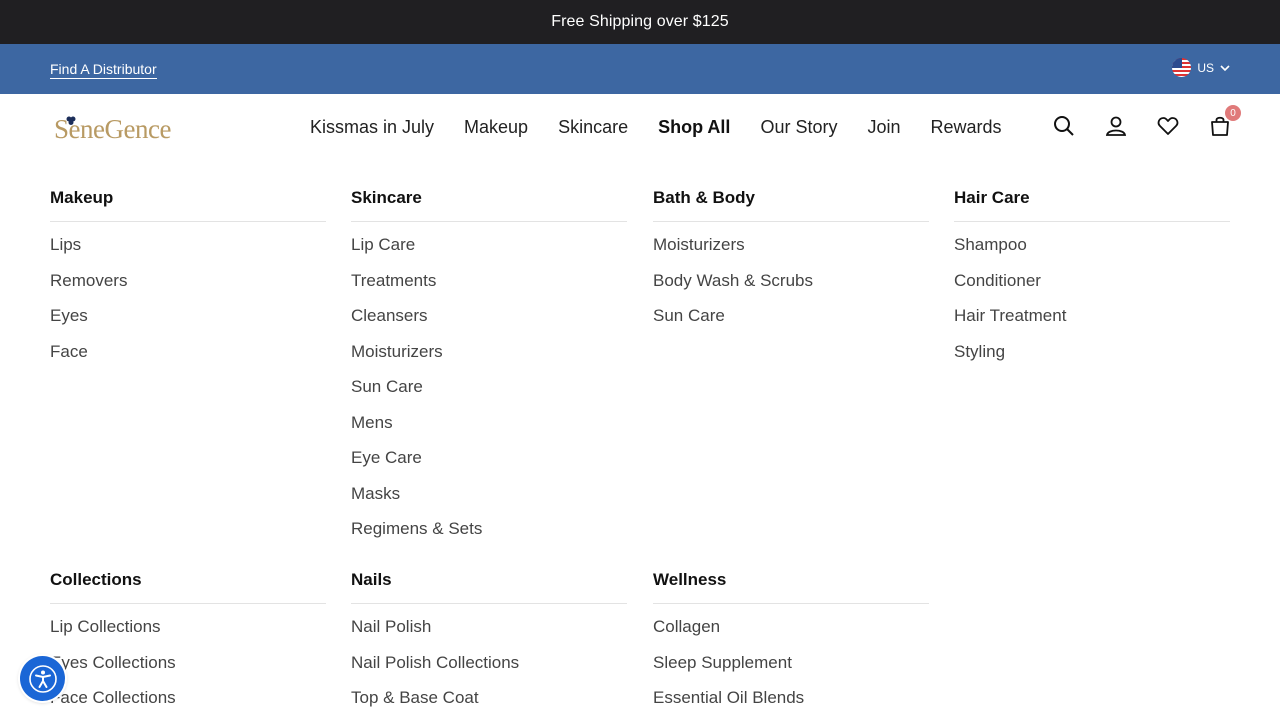 The width and height of the screenshot is (1280, 720). I want to click on menu-heading-bath-body: Bath & Body, so click(791, 192).